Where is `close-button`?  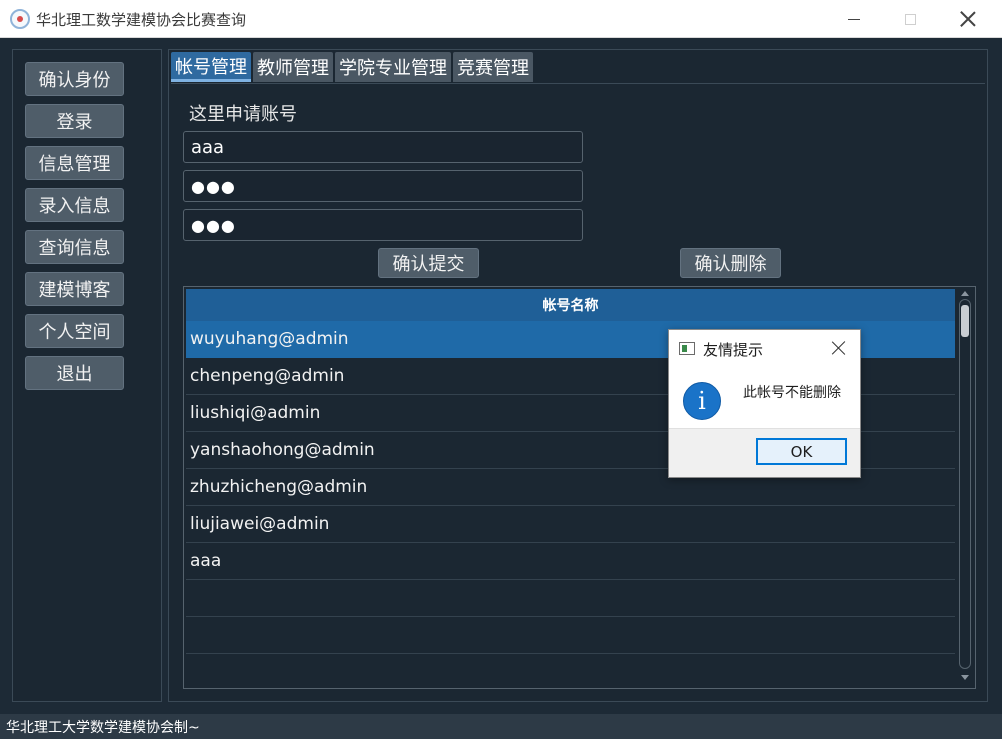 close-button is located at coordinates (968, 19).